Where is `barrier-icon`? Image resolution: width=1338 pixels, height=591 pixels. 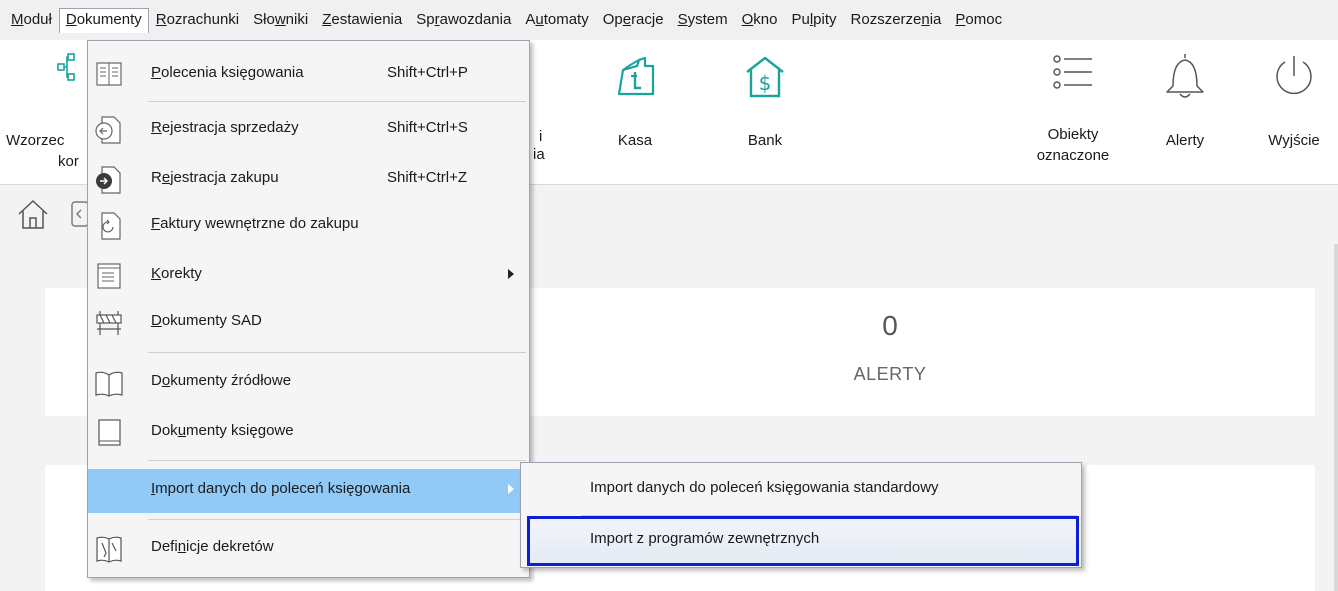
barrier-icon is located at coordinates (109, 323).